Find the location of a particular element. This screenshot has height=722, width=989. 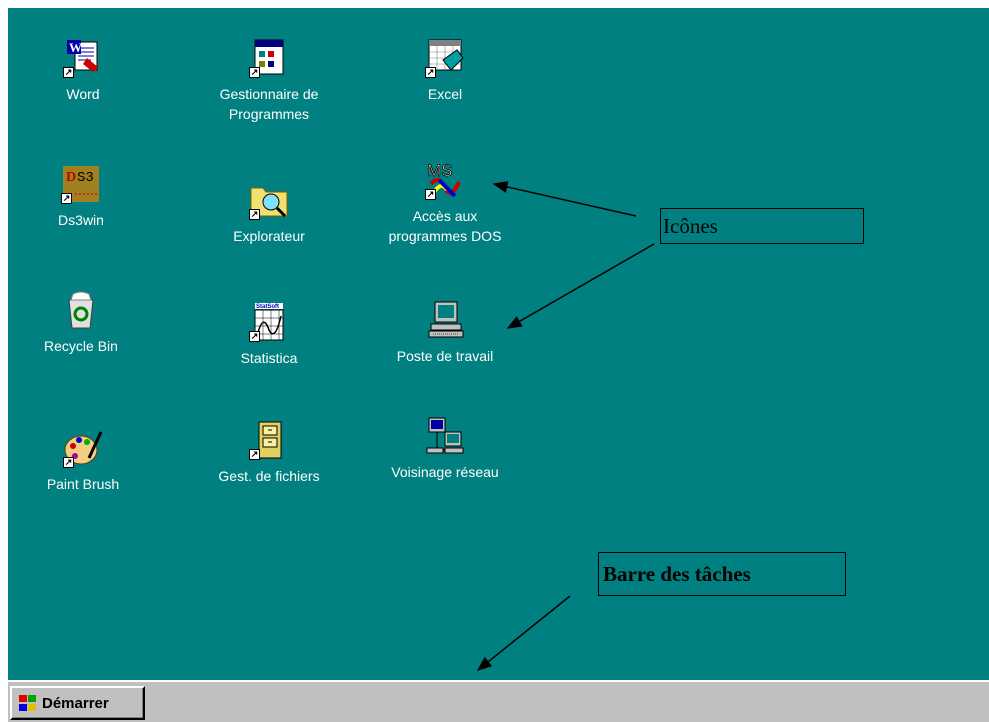

start-button: Démarrer is located at coordinates (77, 703).